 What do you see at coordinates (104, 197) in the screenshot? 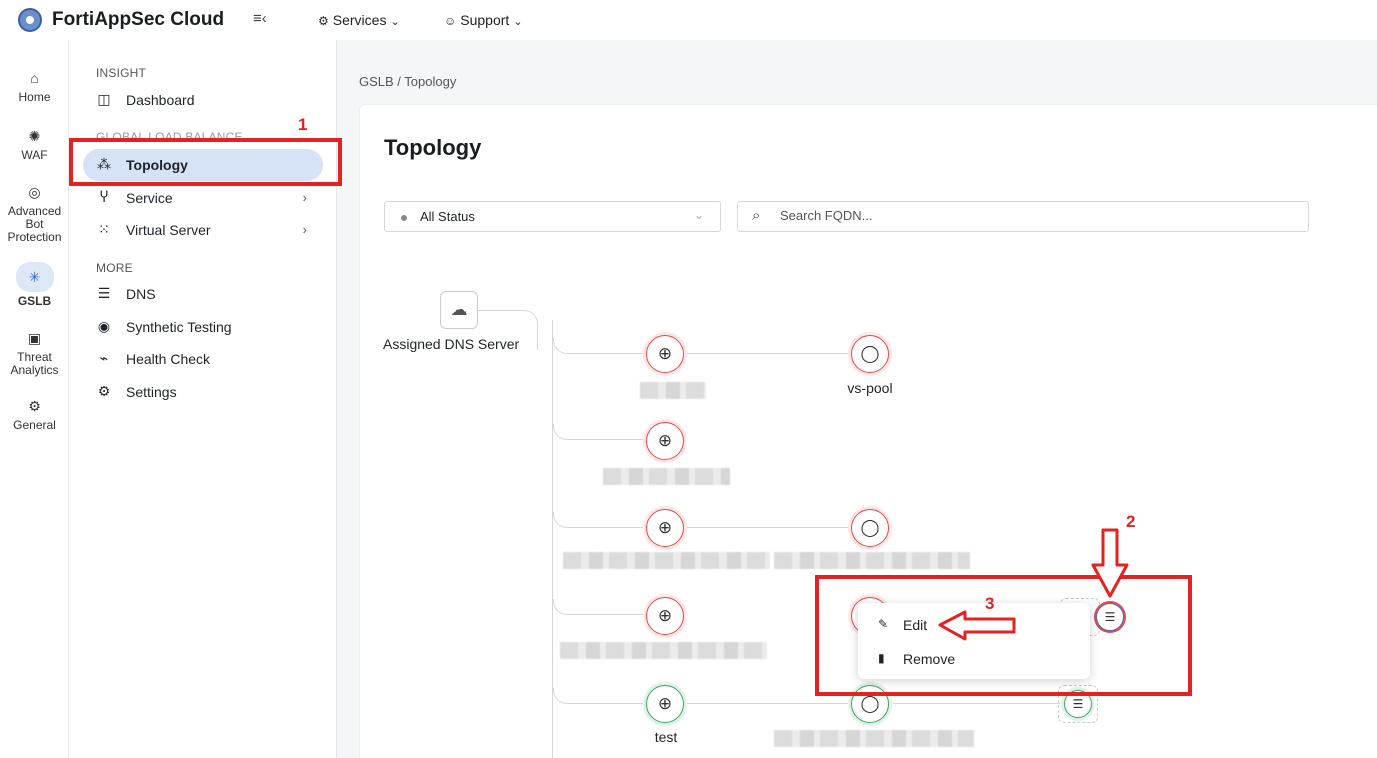
I see `service-icon: Ⴤ` at bounding box center [104, 197].